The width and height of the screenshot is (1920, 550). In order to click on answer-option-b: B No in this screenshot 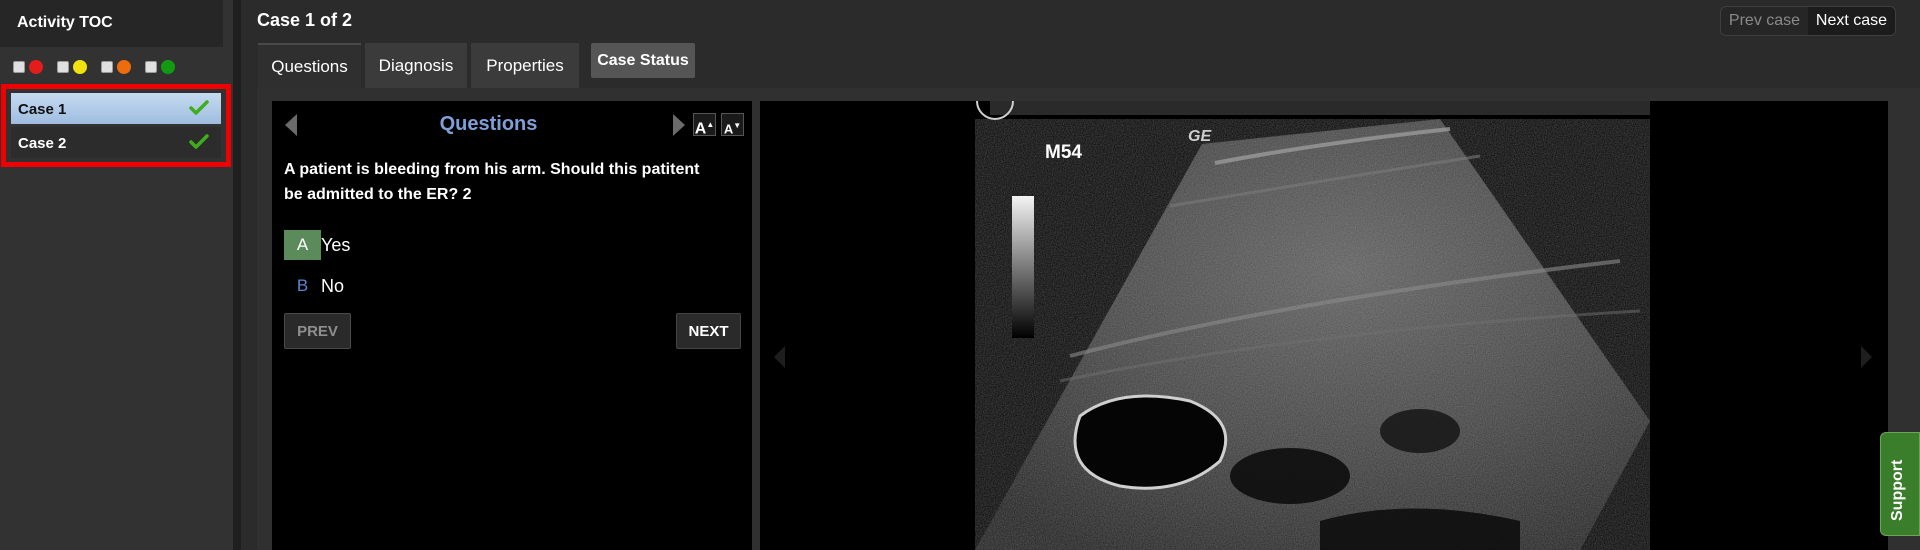, I will do `click(314, 286)`.